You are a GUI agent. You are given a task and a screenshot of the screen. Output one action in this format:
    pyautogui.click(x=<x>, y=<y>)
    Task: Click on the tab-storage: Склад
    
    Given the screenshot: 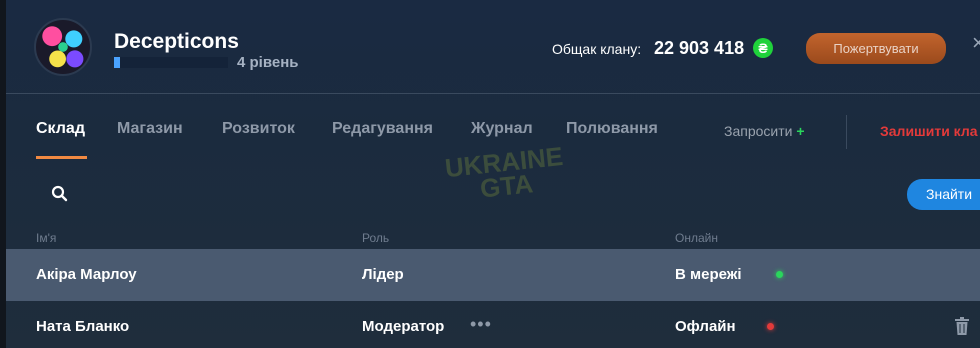 What is the action you would take?
    pyautogui.click(x=60, y=129)
    